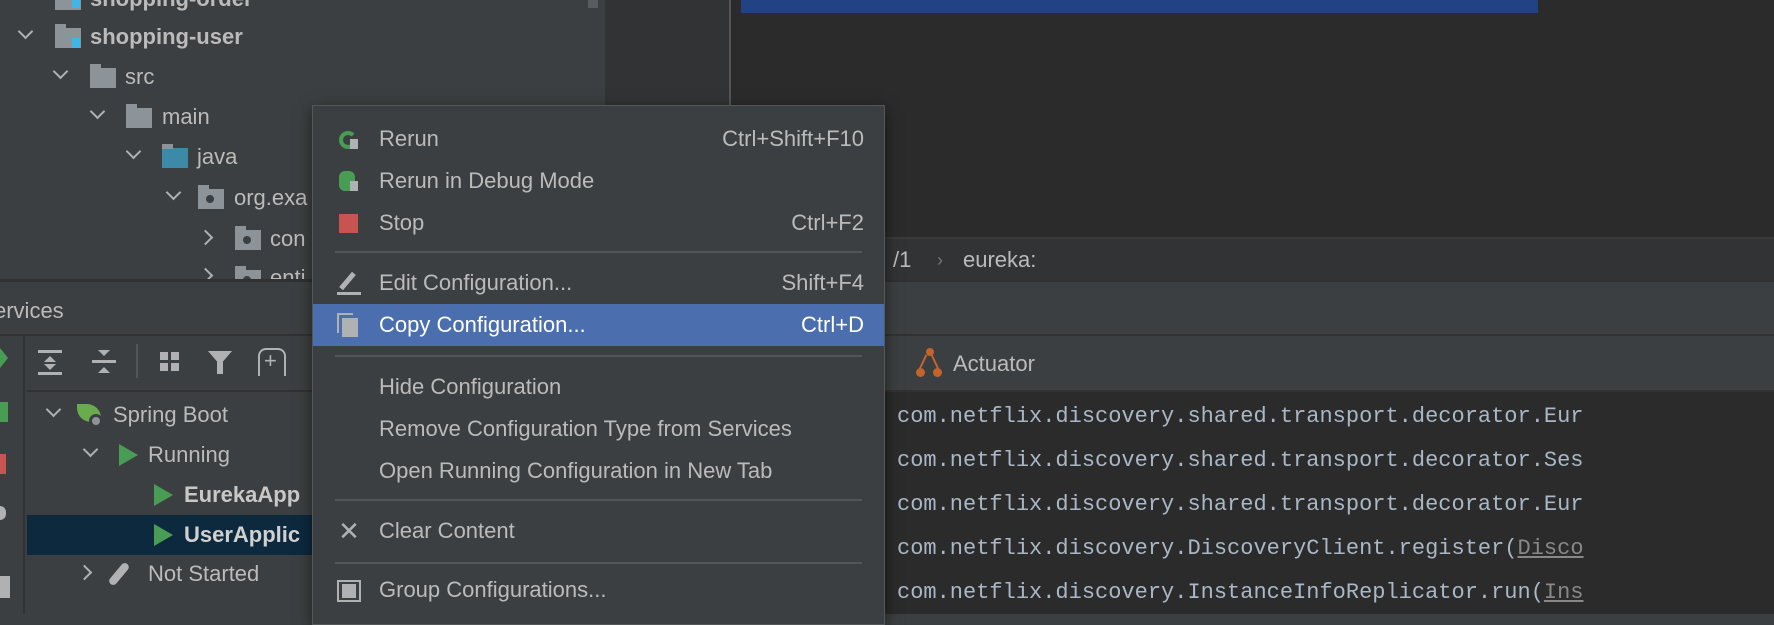 Image resolution: width=1774 pixels, height=625 pixels. What do you see at coordinates (1325, 364) in the screenshot?
I see `tab-bar: Actuator` at bounding box center [1325, 364].